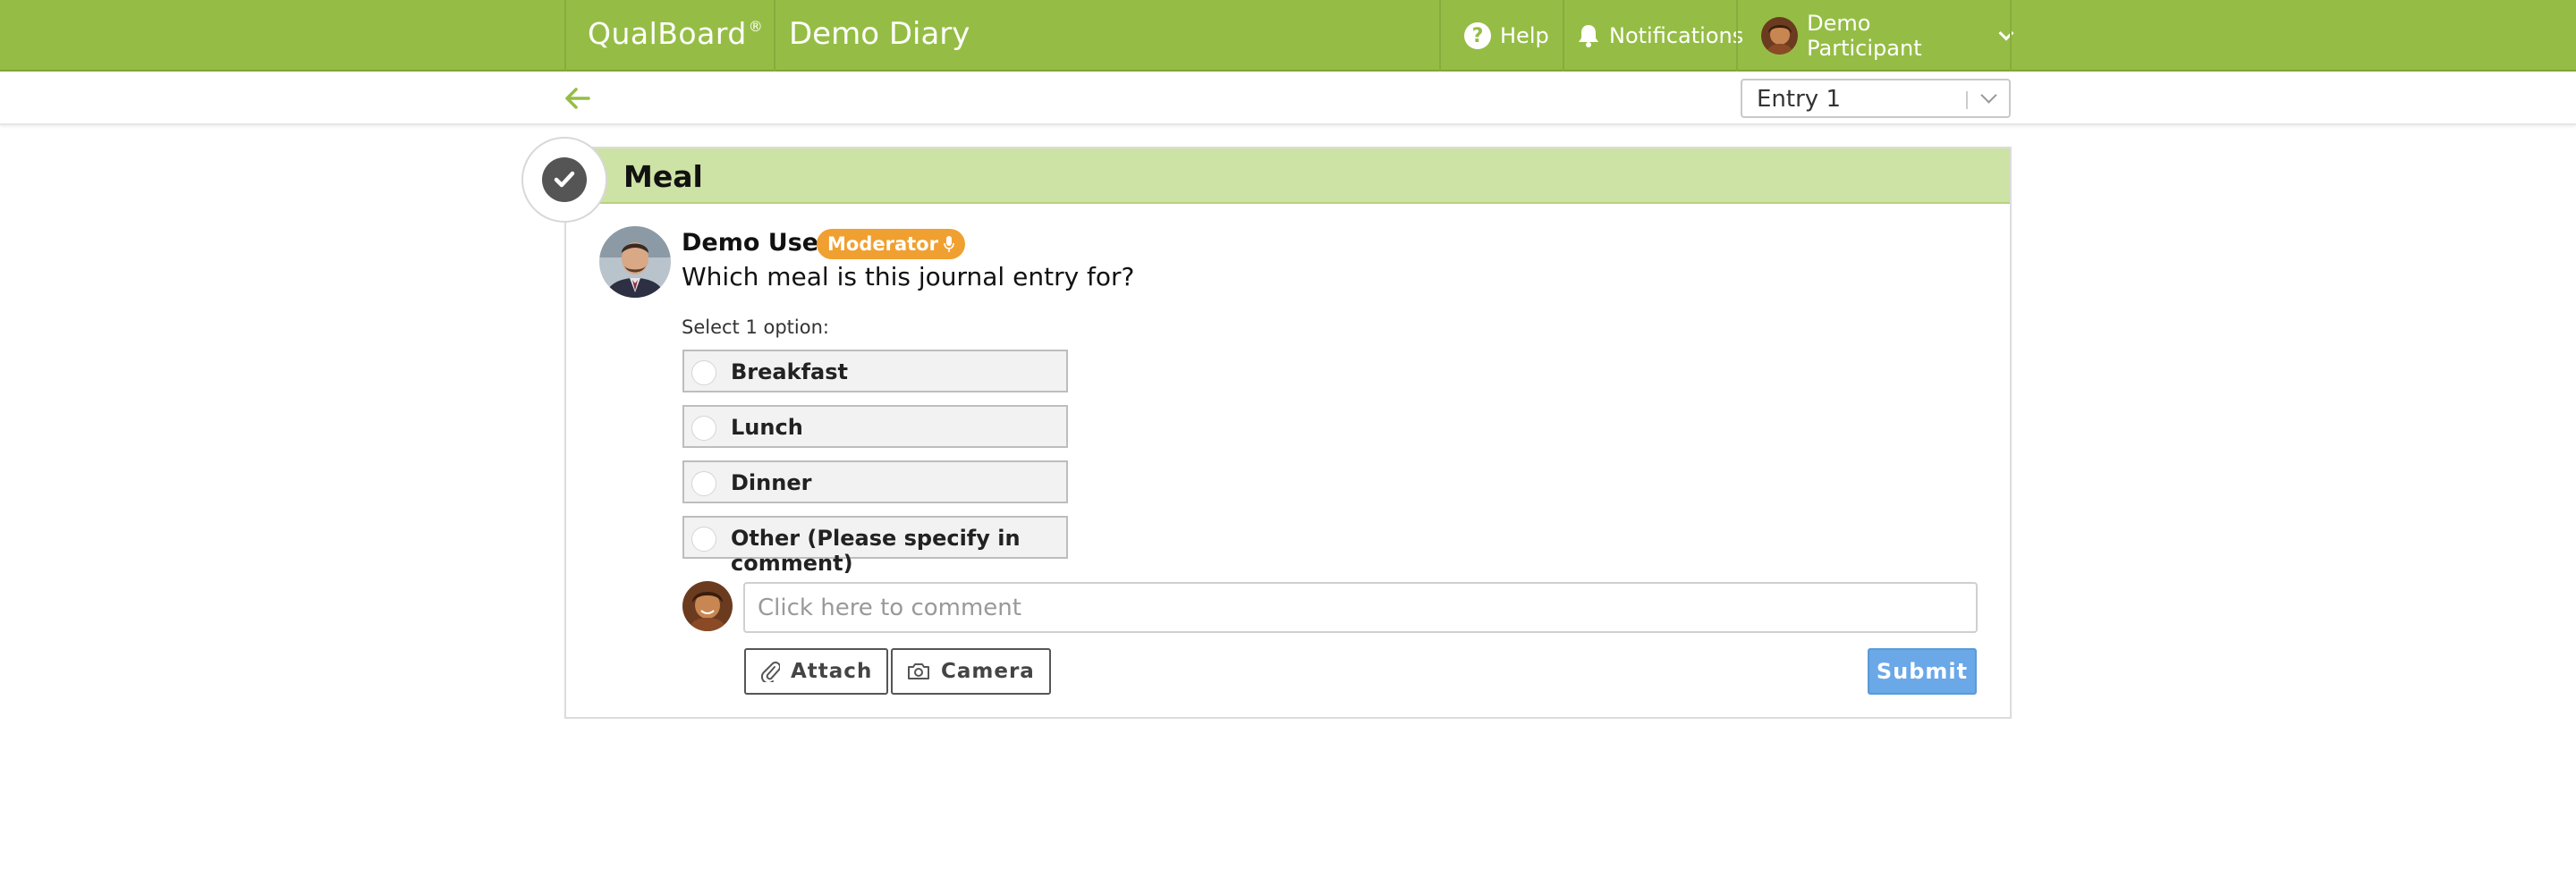 This screenshot has width=2576, height=869. I want to click on notifications-link: Notifications, so click(1660, 36).